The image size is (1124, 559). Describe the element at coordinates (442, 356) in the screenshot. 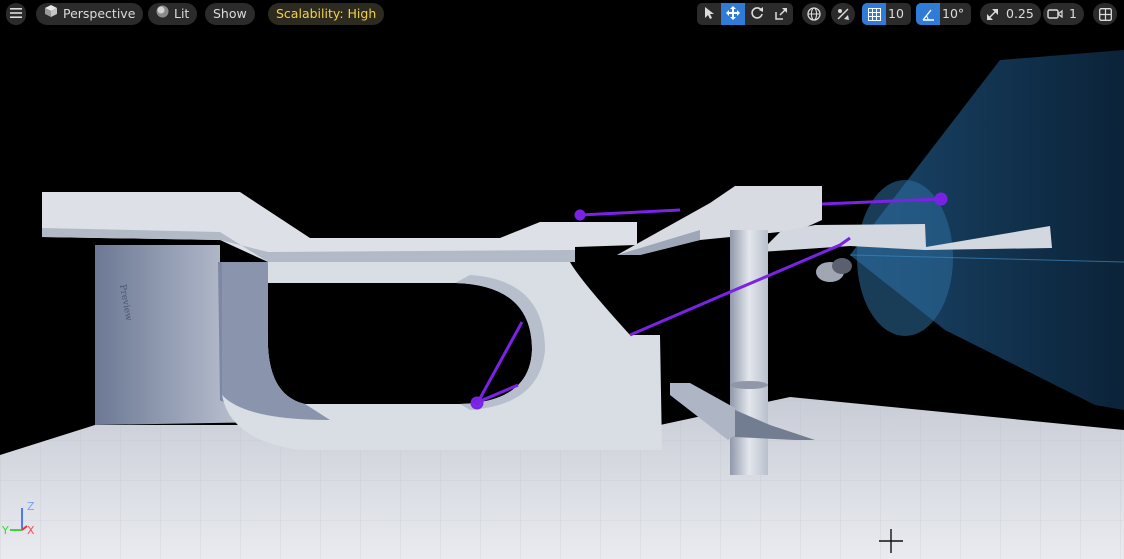

I see `arch-structure` at that location.